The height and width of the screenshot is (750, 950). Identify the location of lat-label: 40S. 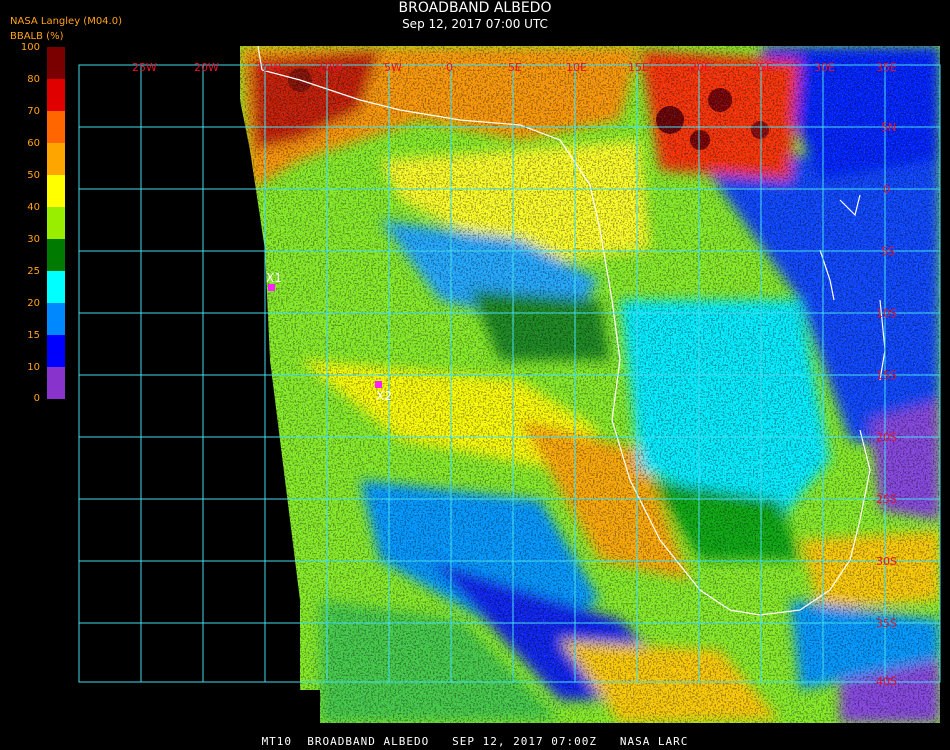
(886, 681).